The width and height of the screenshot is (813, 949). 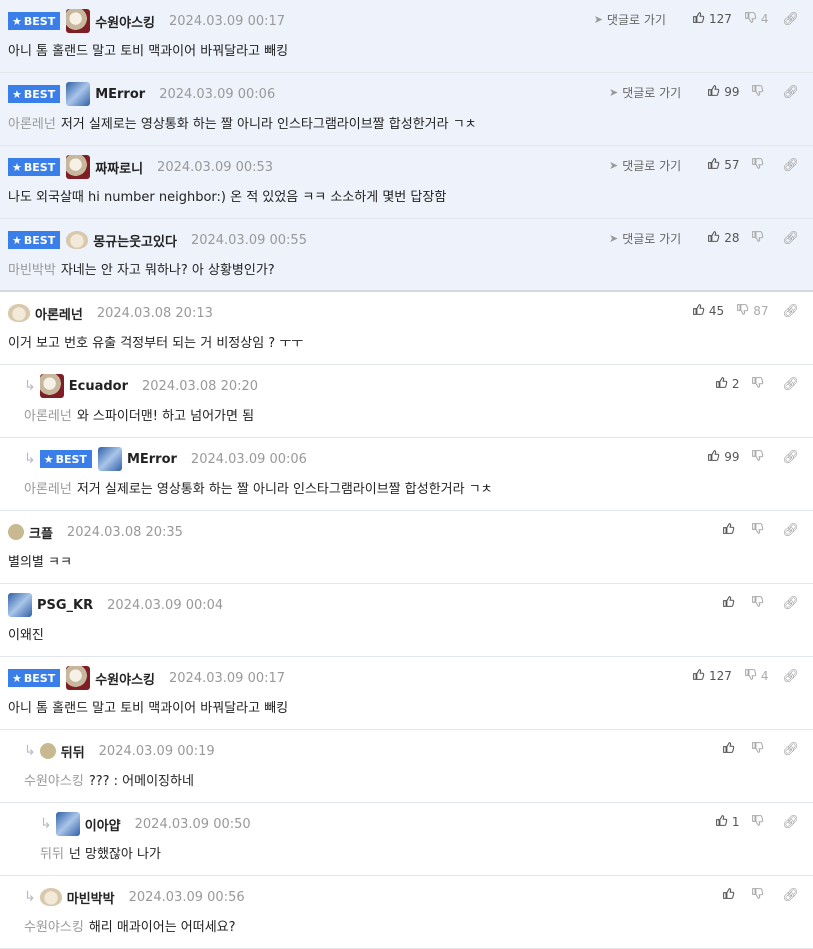 I want to click on author-name: Ecuador, so click(x=98, y=386).